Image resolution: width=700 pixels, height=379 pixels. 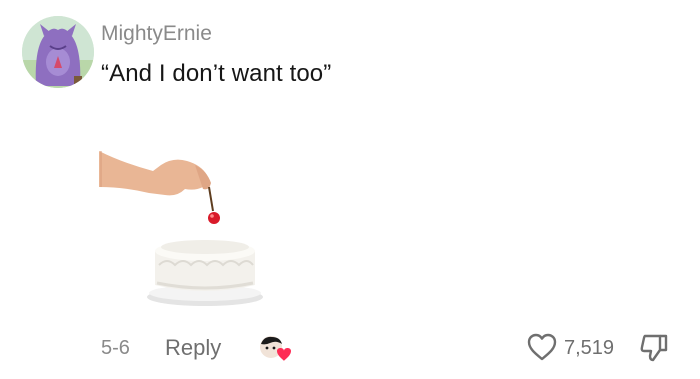 I want to click on reply-button: Reply, so click(x=193, y=348).